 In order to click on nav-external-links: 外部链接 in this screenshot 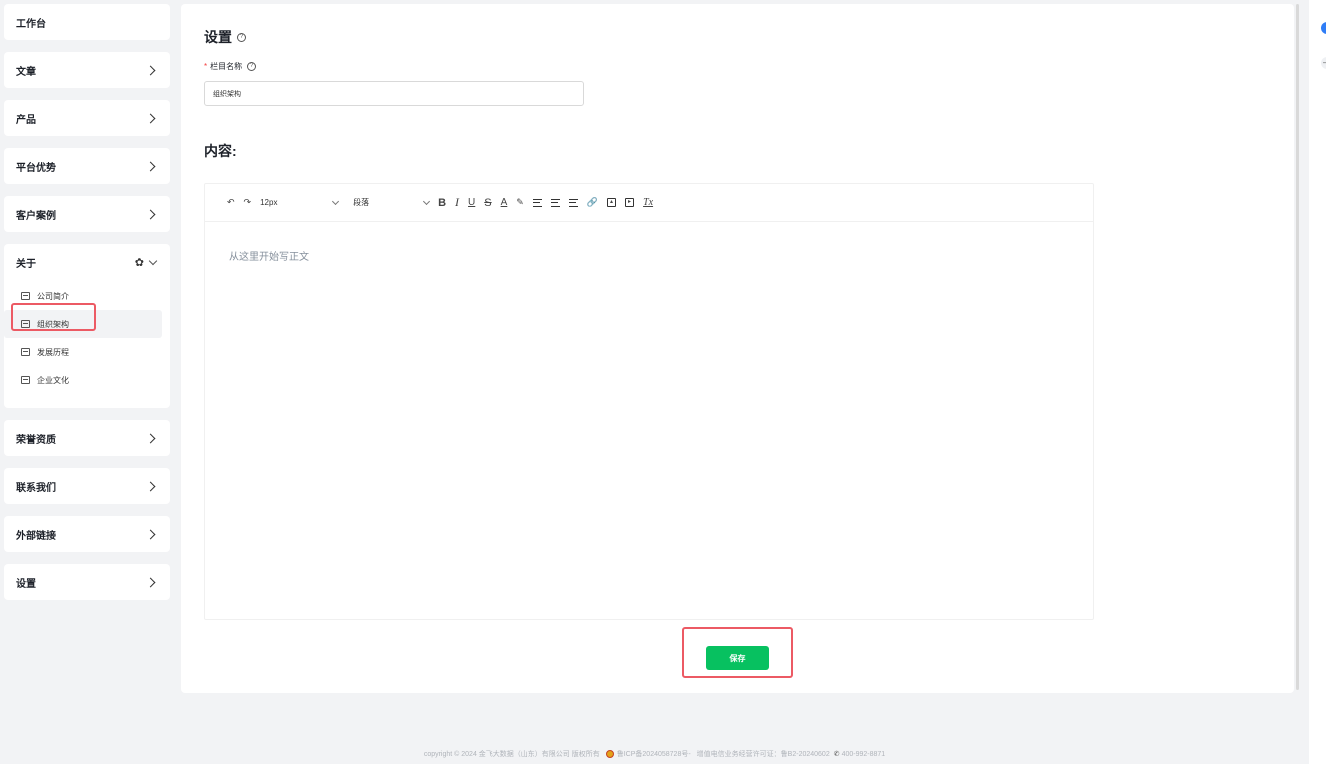, I will do `click(87, 534)`.